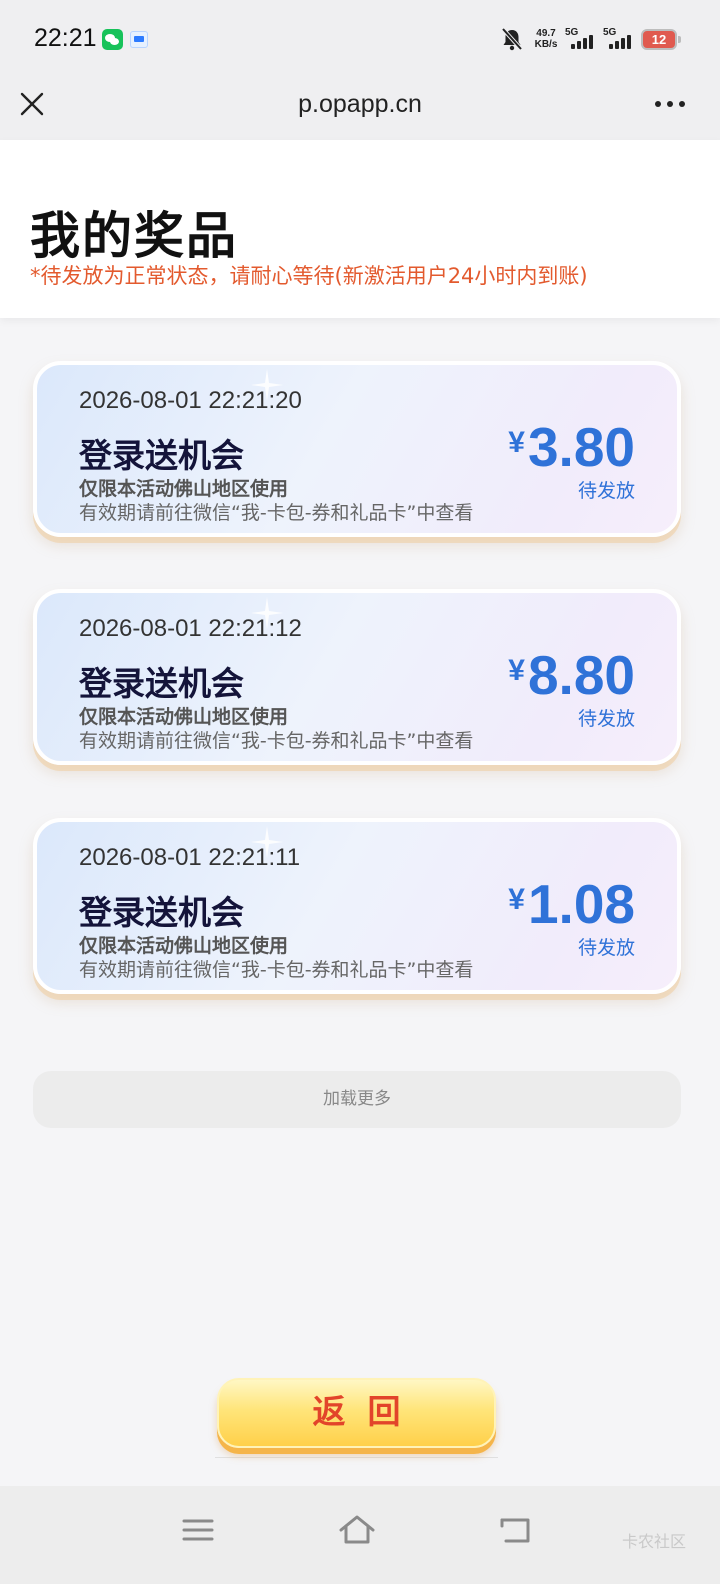  What do you see at coordinates (581, 904) in the screenshot?
I see `amount-value: 1.08` at bounding box center [581, 904].